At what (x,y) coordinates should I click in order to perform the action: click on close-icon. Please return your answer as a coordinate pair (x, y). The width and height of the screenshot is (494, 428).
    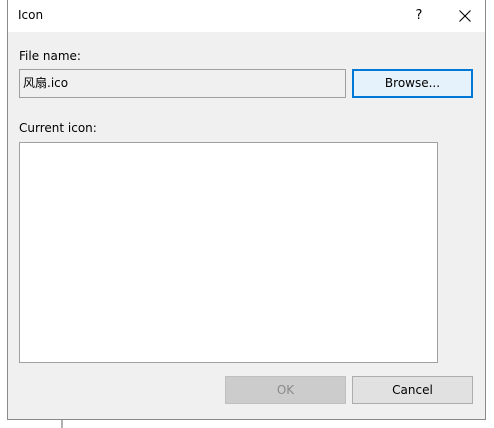
    Looking at the image, I should click on (465, 16).